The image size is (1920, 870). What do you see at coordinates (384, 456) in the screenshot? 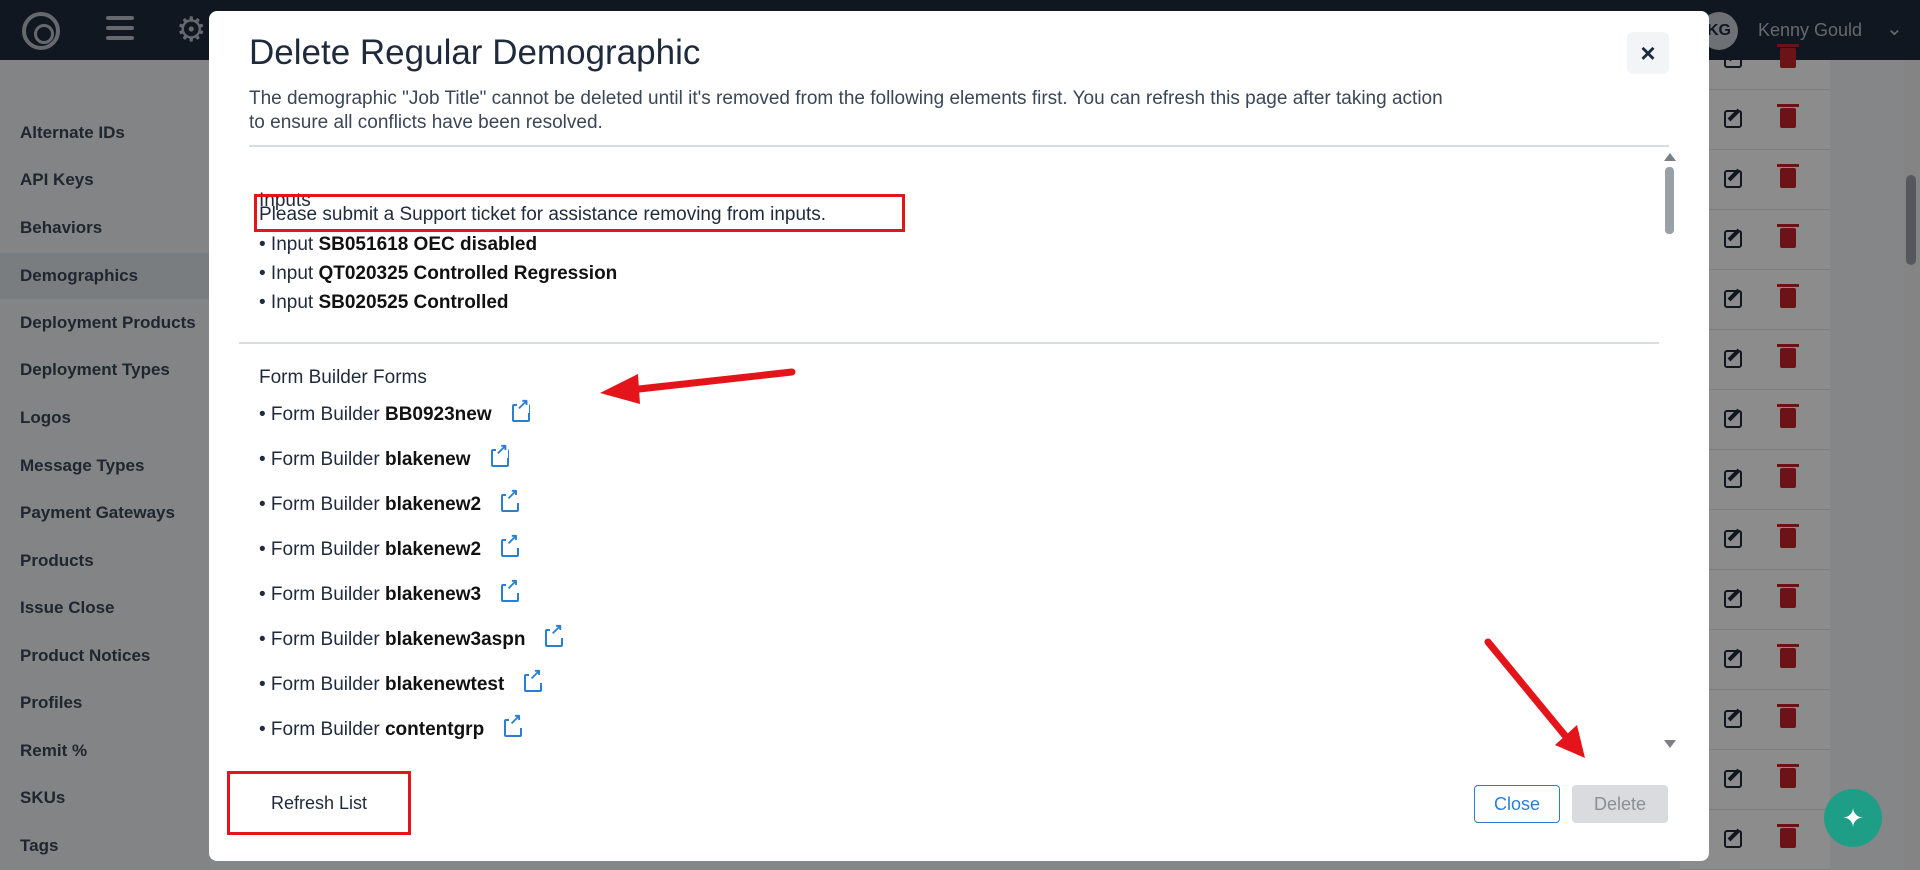
I see `list-item: • Form Builder blakenew` at bounding box center [384, 456].